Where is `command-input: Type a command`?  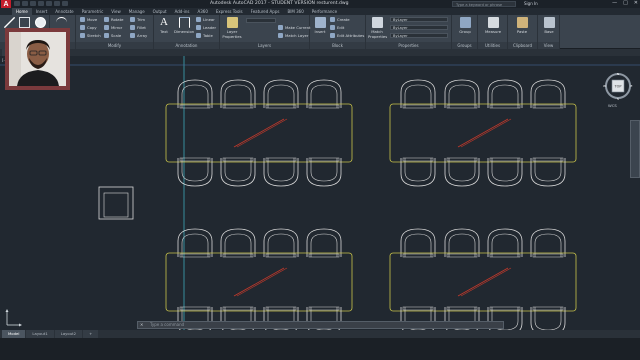 command-input: Type a command is located at coordinates (167, 324).